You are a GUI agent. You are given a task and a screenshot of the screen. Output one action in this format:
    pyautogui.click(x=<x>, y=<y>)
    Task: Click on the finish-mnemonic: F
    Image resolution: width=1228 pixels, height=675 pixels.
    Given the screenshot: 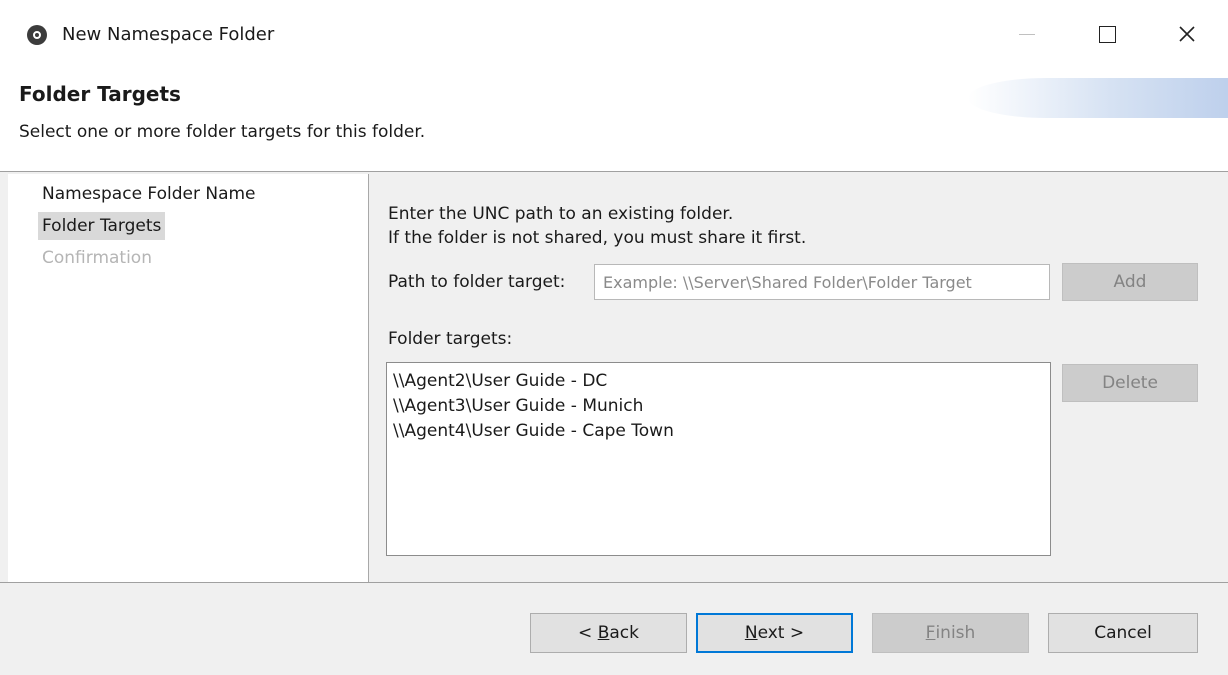 What is the action you would take?
    pyautogui.click(x=930, y=633)
    